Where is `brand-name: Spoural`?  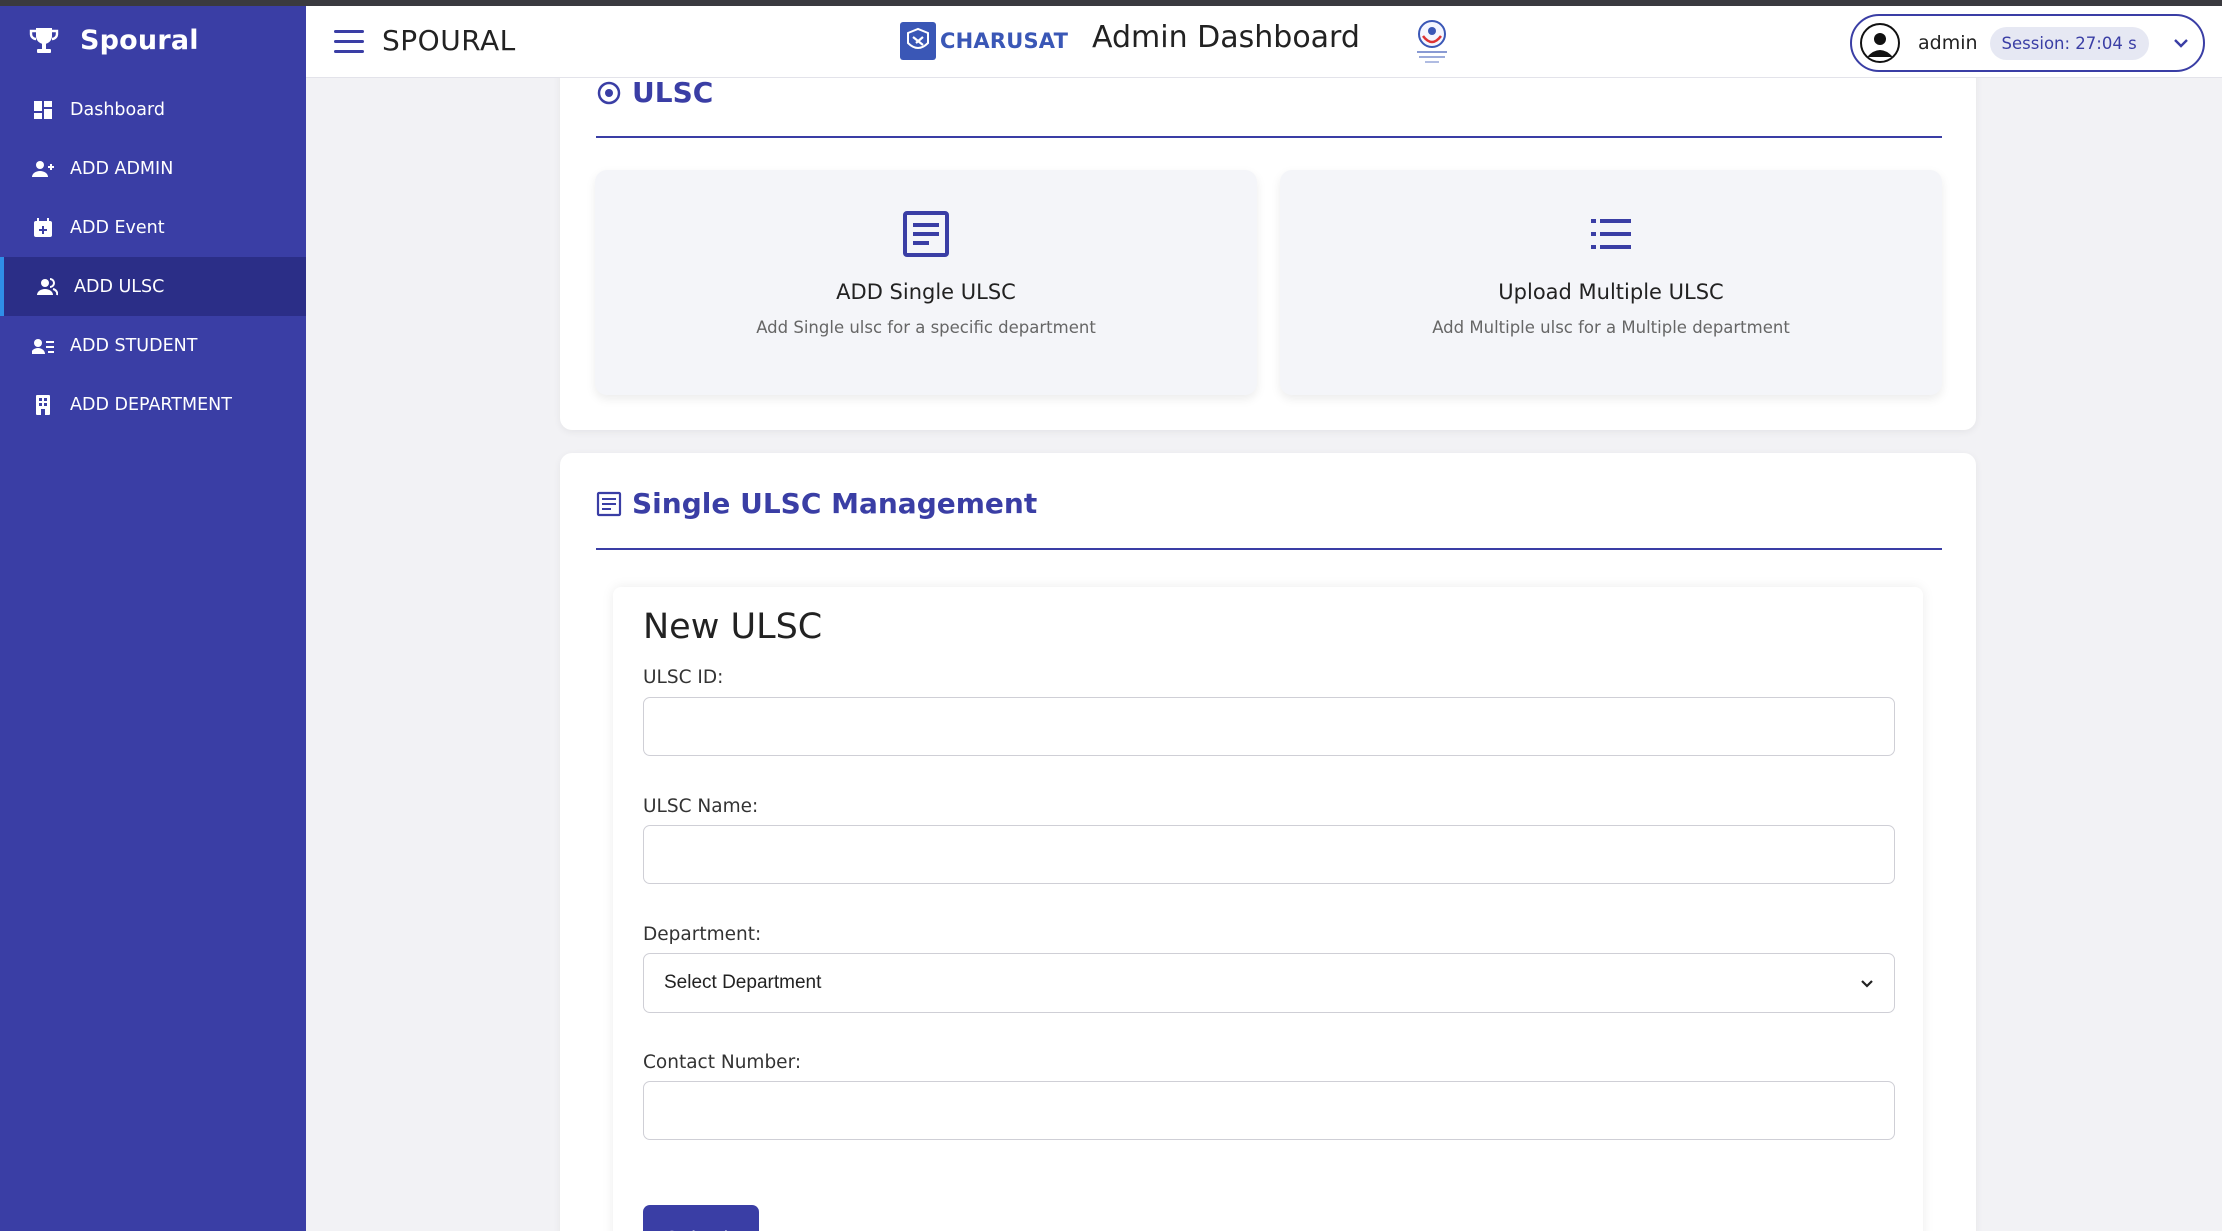
brand-name: Spoural is located at coordinates (139, 40).